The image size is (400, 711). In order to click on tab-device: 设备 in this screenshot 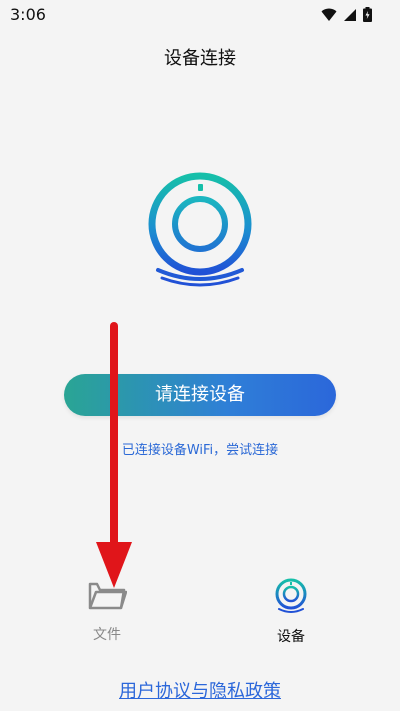, I will do `click(291, 612)`.